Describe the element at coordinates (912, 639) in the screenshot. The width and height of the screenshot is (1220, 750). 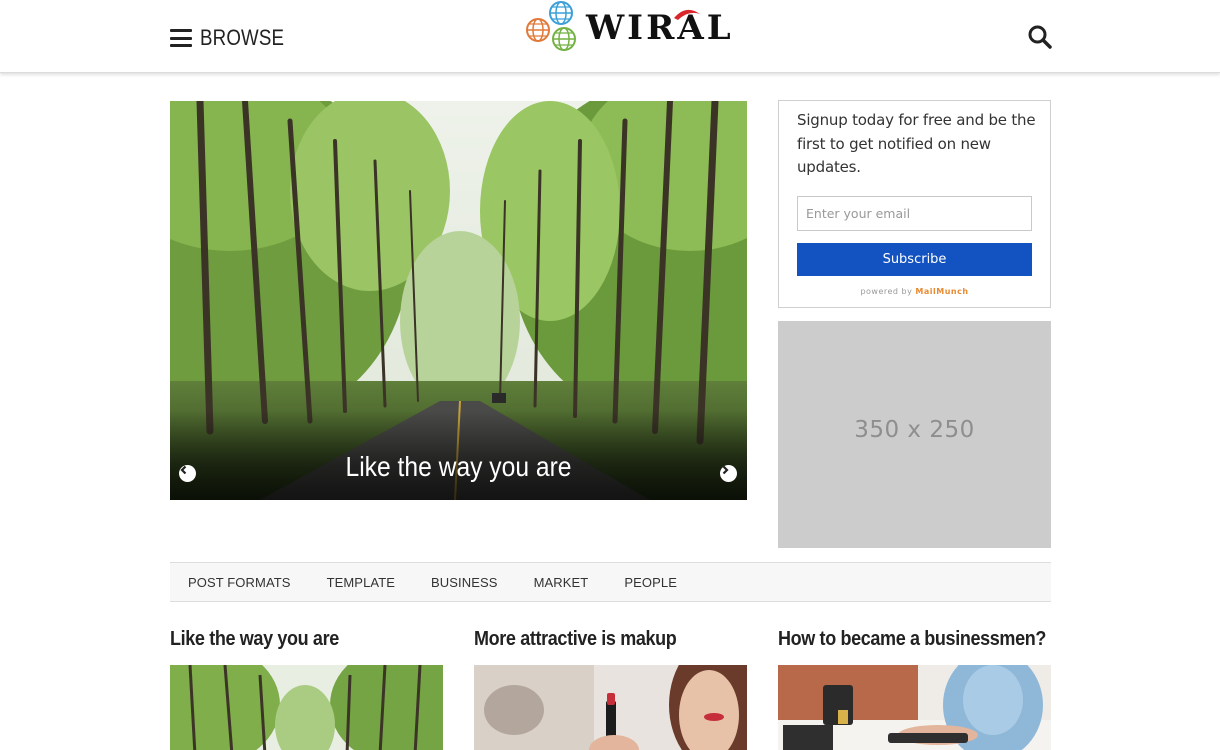
I see `post-title: How to became a businessmen?` at that location.